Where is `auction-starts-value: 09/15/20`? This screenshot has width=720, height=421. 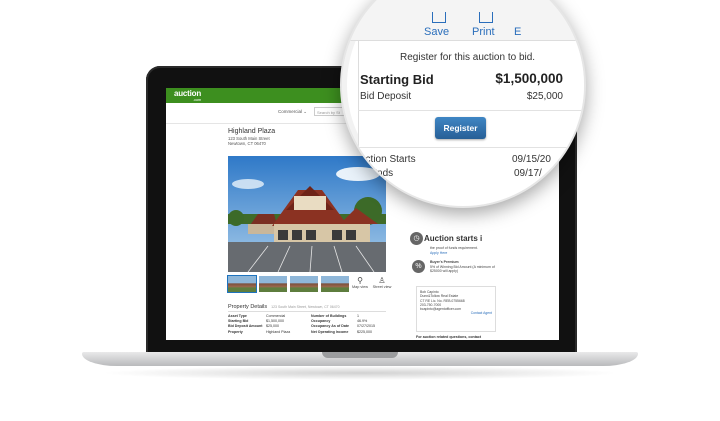
auction-starts-value: 09/15/20 is located at coordinates (531, 159).